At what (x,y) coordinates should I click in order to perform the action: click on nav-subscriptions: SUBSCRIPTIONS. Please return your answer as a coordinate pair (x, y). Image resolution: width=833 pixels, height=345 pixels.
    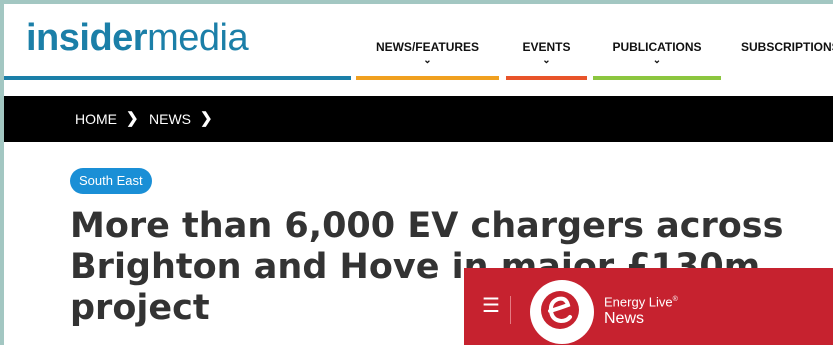
    Looking at the image, I should click on (787, 60).